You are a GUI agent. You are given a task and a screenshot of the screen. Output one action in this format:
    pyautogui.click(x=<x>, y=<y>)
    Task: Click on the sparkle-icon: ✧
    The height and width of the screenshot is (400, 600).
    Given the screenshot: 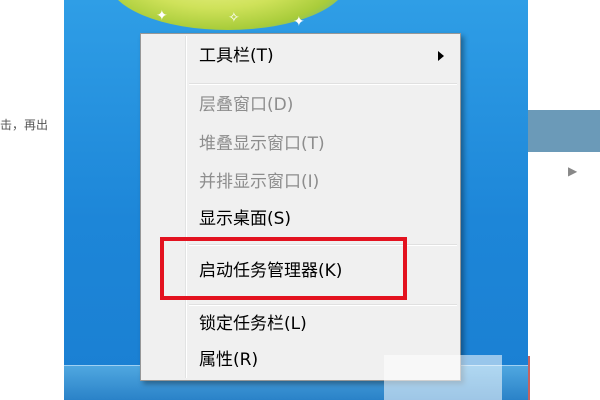 What is the action you would take?
    pyautogui.click(x=234, y=18)
    